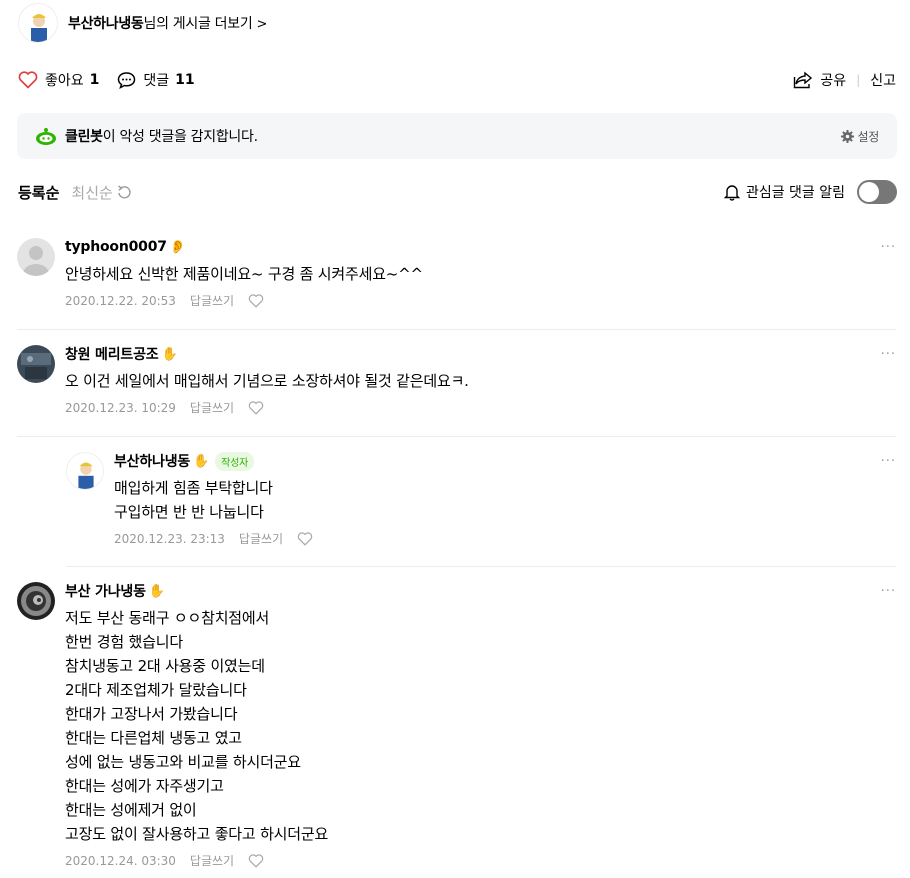 Image resolution: width=910 pixels, height=878 pixels. What do you see at coordinates (803, 80) in the screenshot?
I see `share-icon` at bounding box center [803, 80].